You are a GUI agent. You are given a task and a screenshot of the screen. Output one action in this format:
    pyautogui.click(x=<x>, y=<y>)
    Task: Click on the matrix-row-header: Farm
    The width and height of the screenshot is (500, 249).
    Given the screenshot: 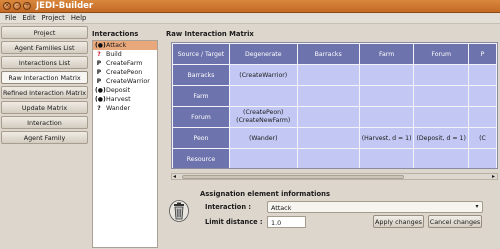 What is the action you would take?
    pyautogui.click(x=201, y=96)
    